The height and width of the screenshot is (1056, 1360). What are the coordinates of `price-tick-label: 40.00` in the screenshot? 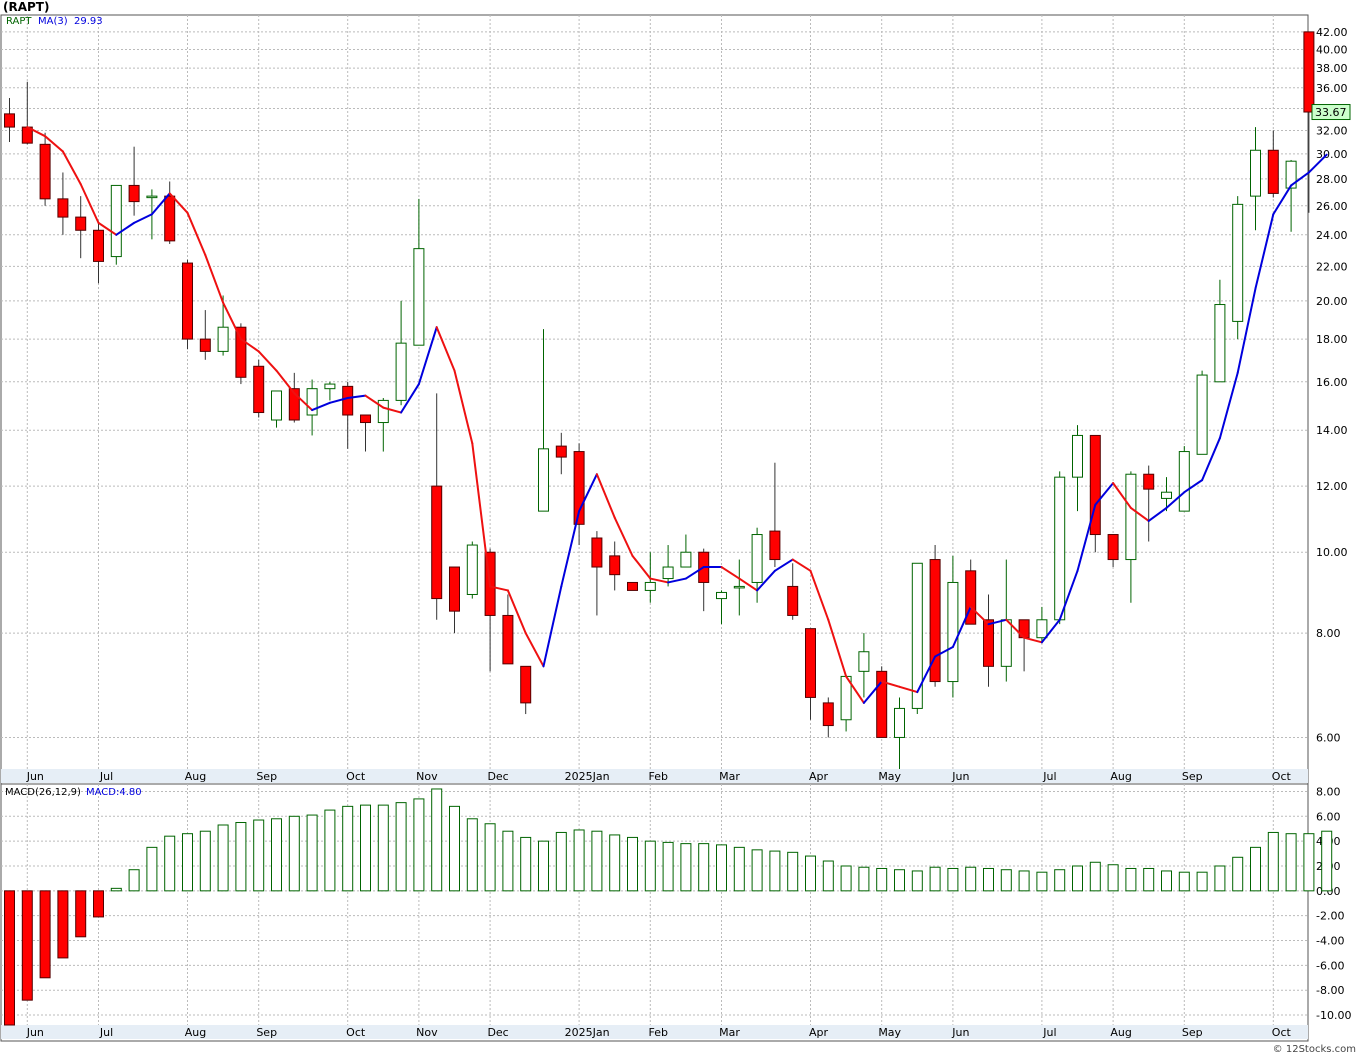 It's located at (1332, 50).